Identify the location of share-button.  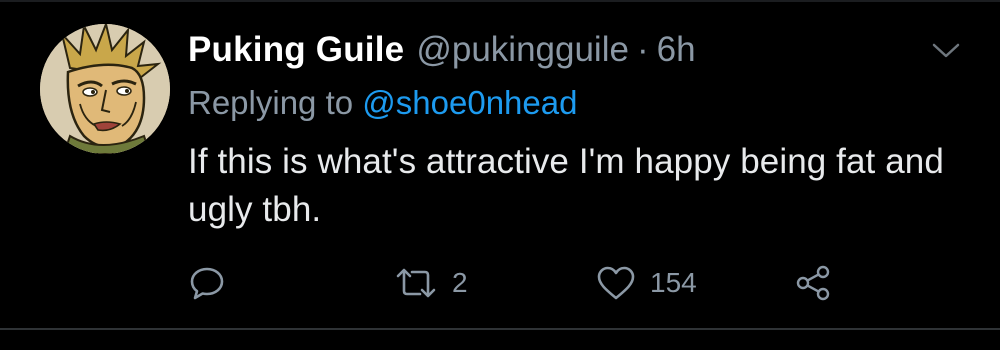
(820, 283).